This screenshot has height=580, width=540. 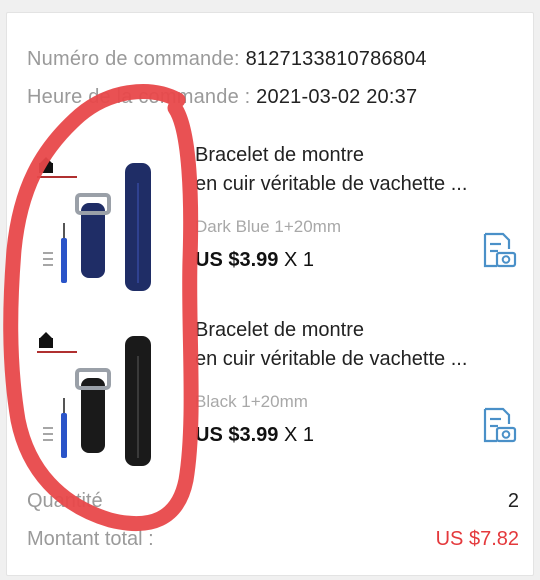 What do you see at coordinates (90, 539) in the screenshot?
I see `total-label: Montant total :` at bounding box center [90, 539].